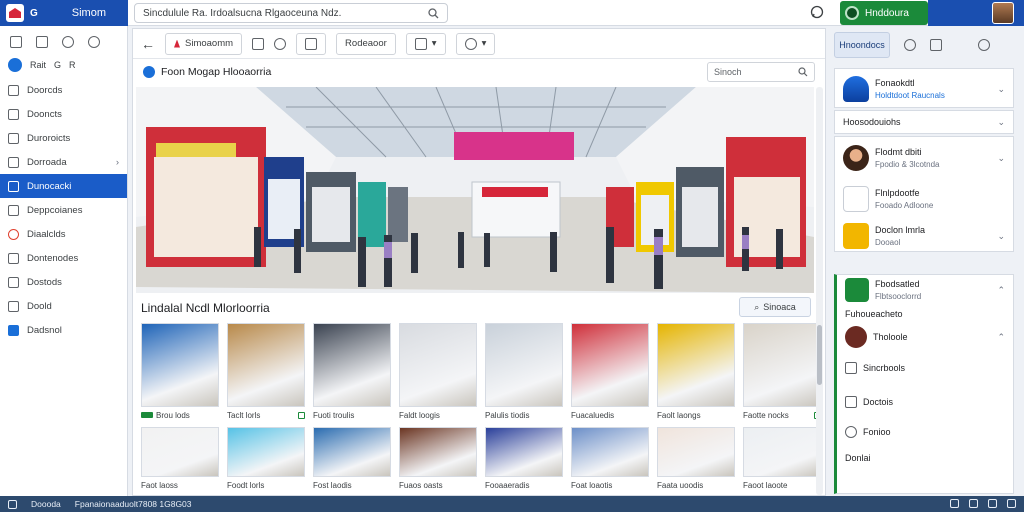 The image size is (1024, 512). I want to click on gallery-thumbnail: Palulis tiodis, so click(524, 372).